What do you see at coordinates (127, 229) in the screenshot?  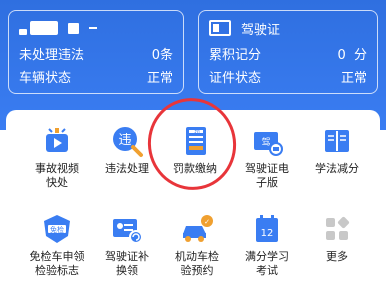 I see `license-renew-icon` at bounding box center [127, 229].